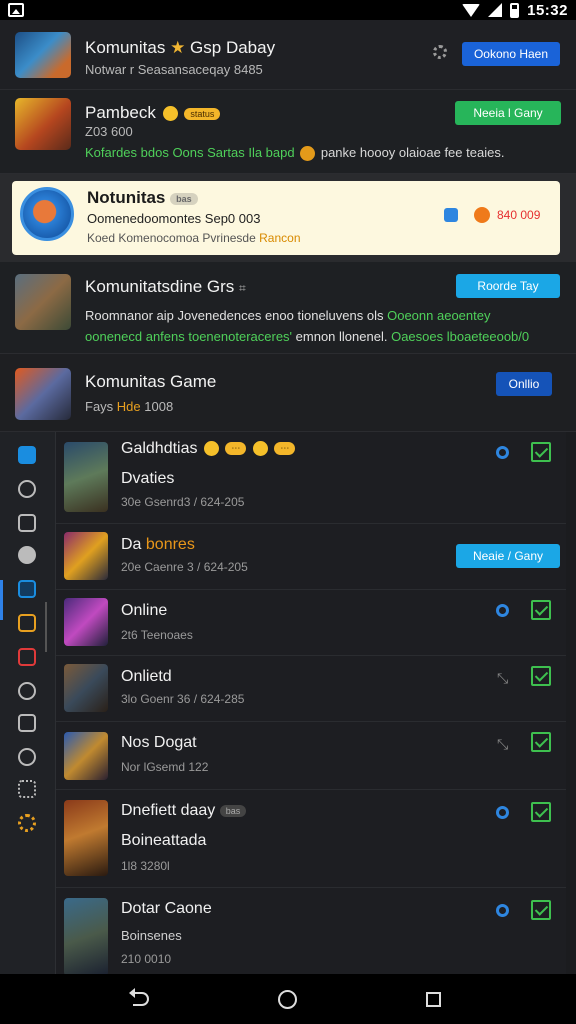  I want to click on wifi-icon, so click(471, 10).